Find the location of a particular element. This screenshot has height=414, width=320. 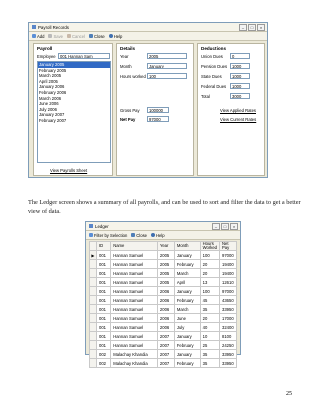

table-row: 001 Hannan Samuel 2006 March 35 33950 is located at coordinates (163, 309).